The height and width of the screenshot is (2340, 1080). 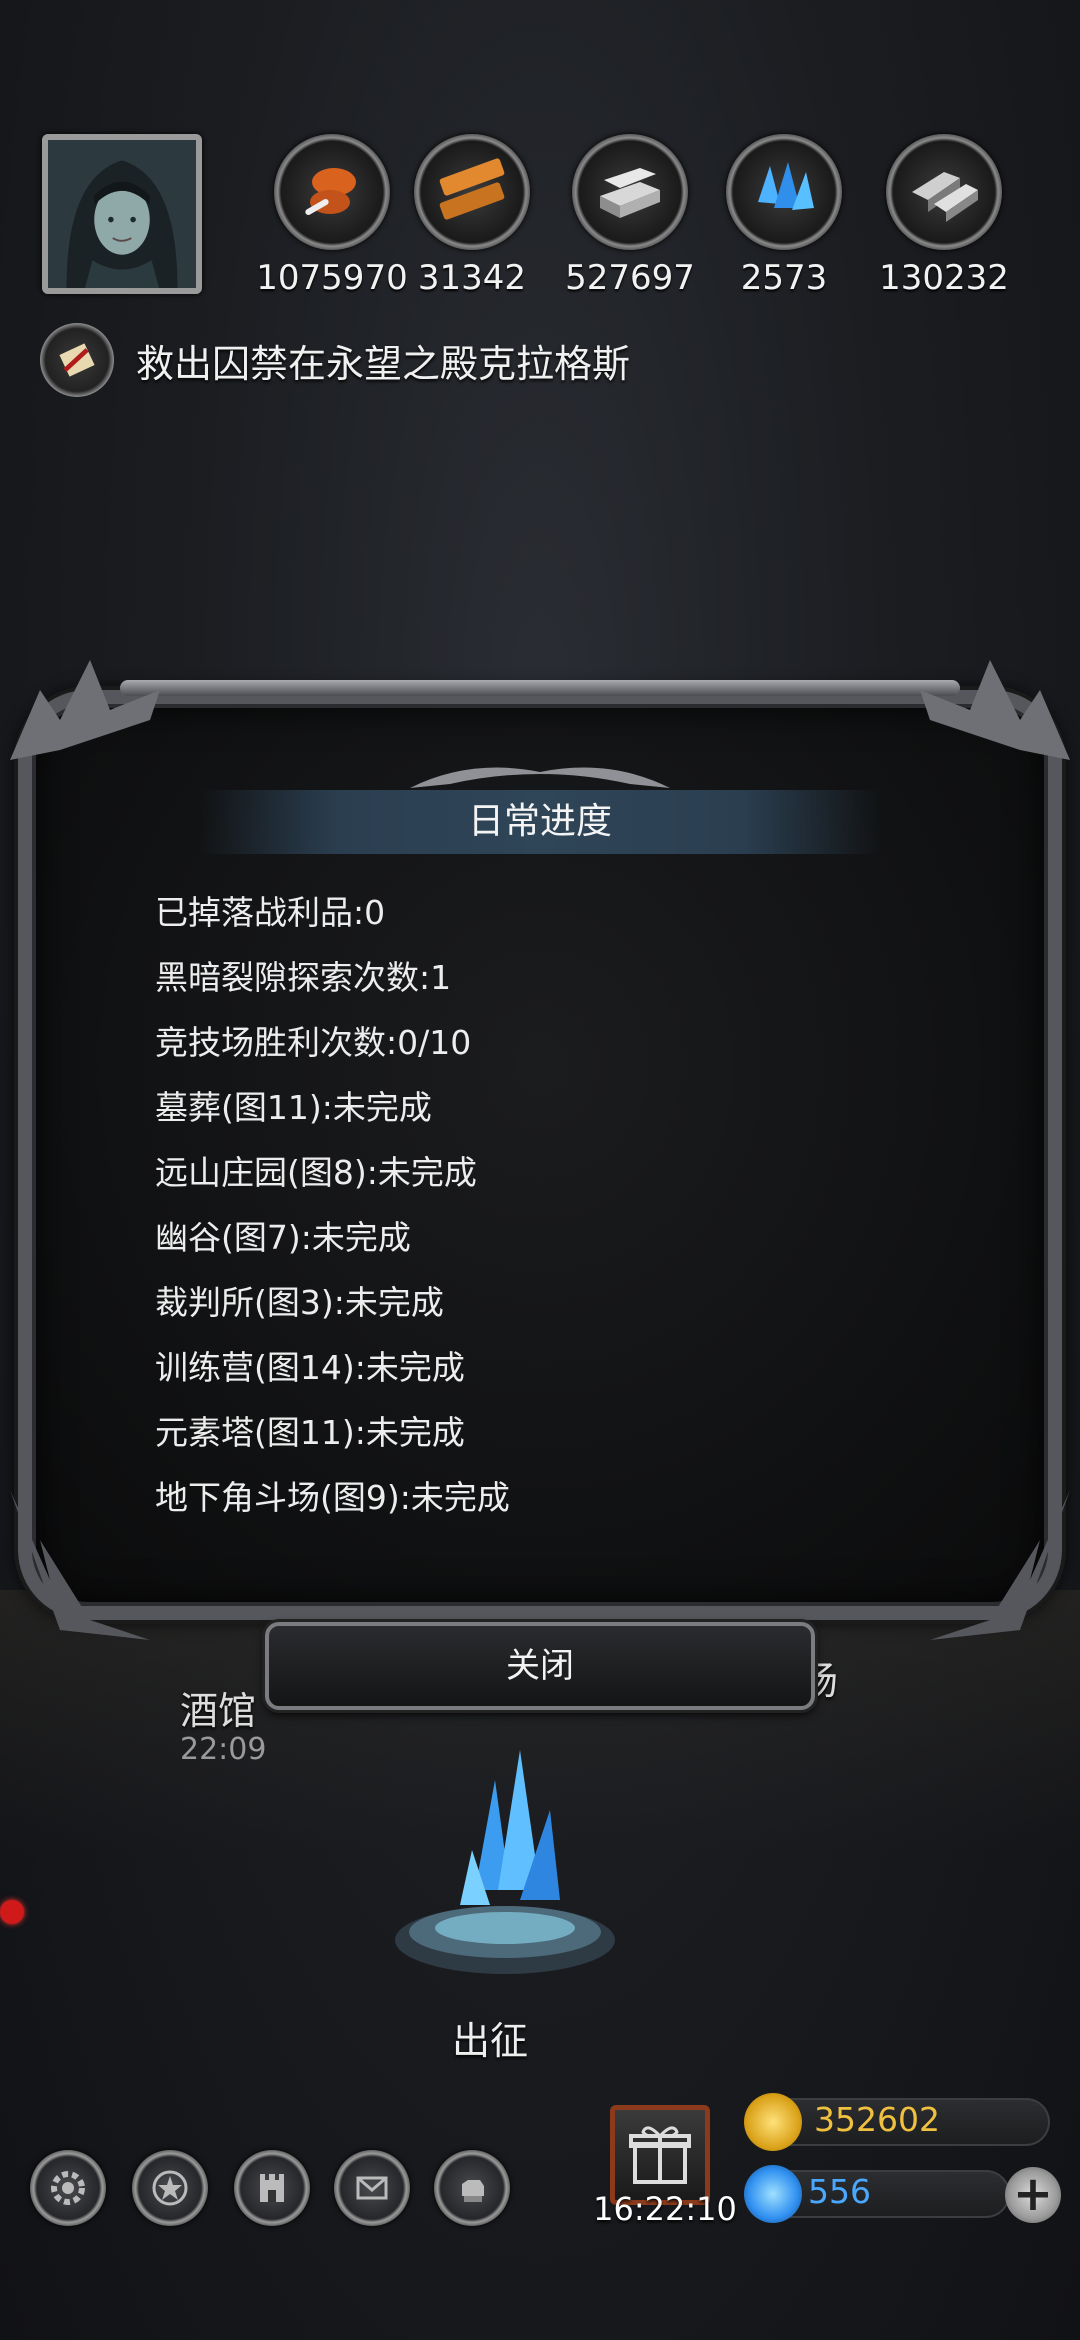 What do you see at coordinates (310, 1367) in the screenshot?
I see `list-item: 训练营(图14):未完成` at bounding box center [310, 1367].